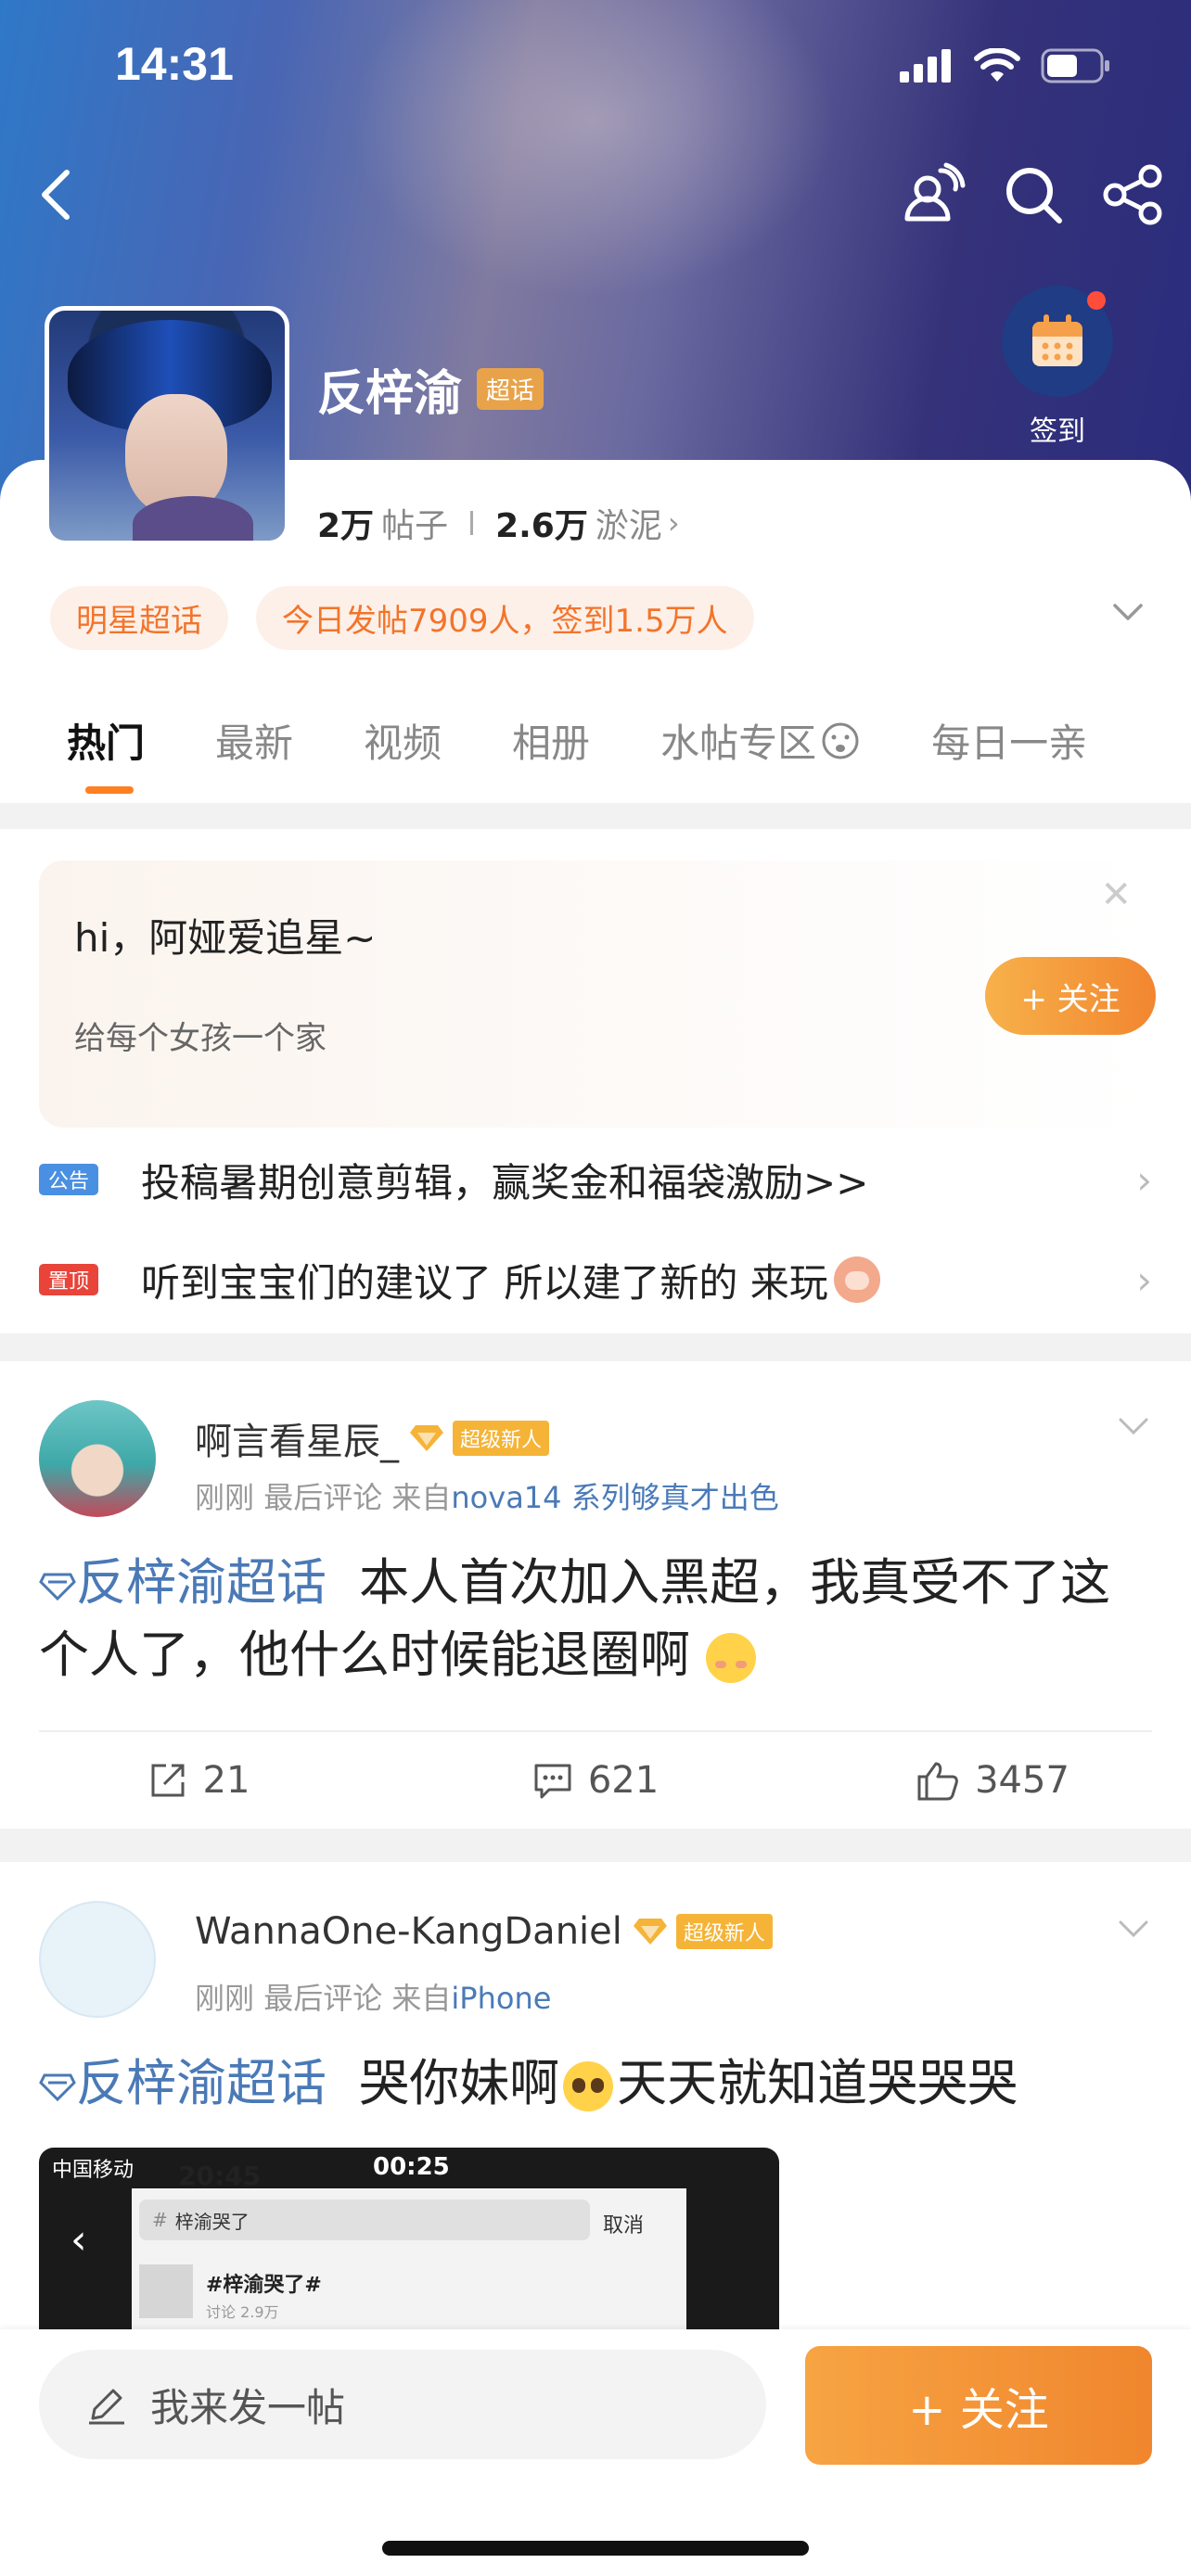  I want to click on tab-hot: 热门, so click(106, 753).